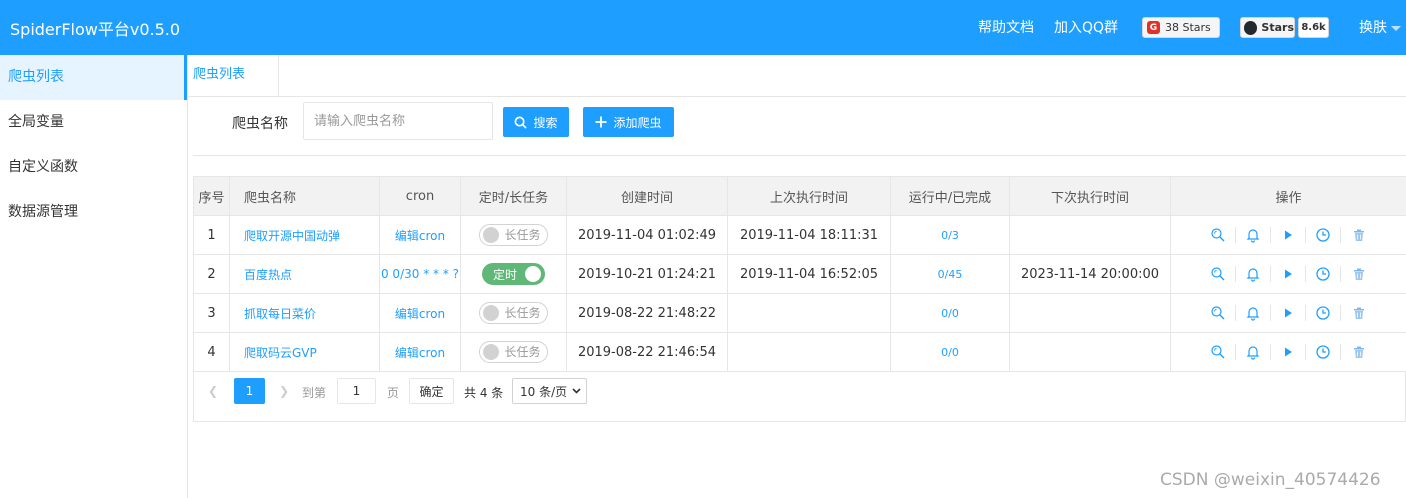 The height and width of the screenshot is (498, 1406). Describe the element at coordinates (491, 234) in the screenshot. I see `toggle-knob` at that location.